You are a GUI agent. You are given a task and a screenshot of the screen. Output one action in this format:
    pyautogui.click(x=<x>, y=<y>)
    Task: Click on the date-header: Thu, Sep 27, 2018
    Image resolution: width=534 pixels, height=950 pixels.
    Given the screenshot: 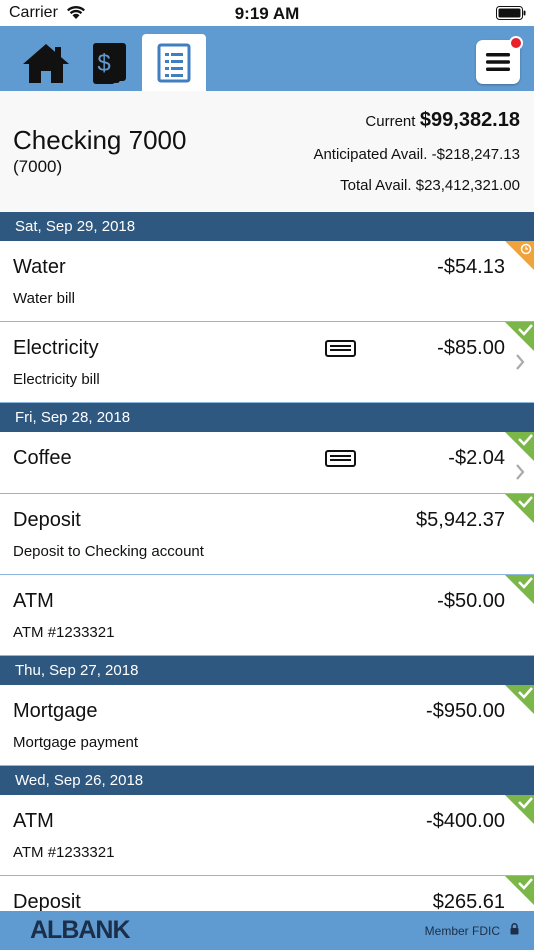 What is the action you would take?
    pyautogui.click(x=267, y=670)
    